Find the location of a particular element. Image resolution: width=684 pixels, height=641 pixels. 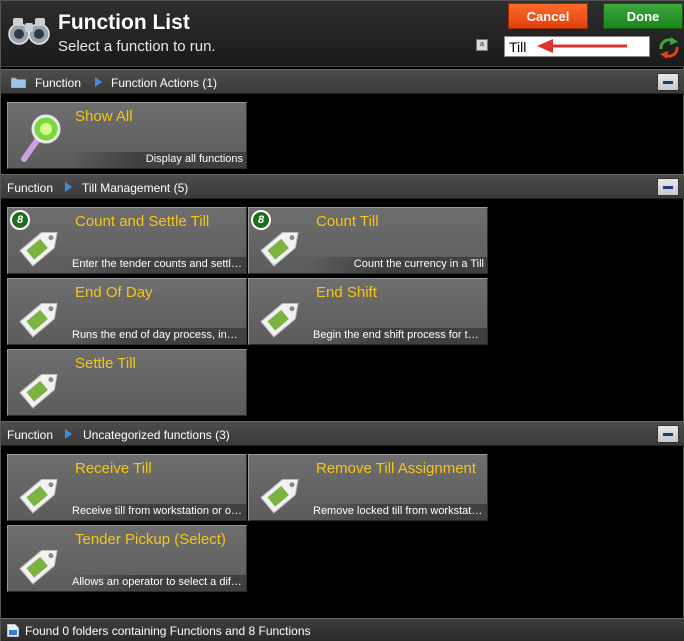

binoculars-icon is located at coordinates (29, 31).